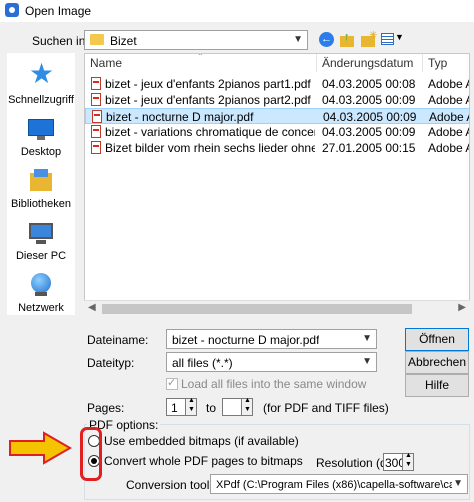 The height and width of the screenshot is (502, 474). Describe the element at coordinates (408, 461) in the screenshot. I see `resolution-stepper: ▲ ▼` at that location.